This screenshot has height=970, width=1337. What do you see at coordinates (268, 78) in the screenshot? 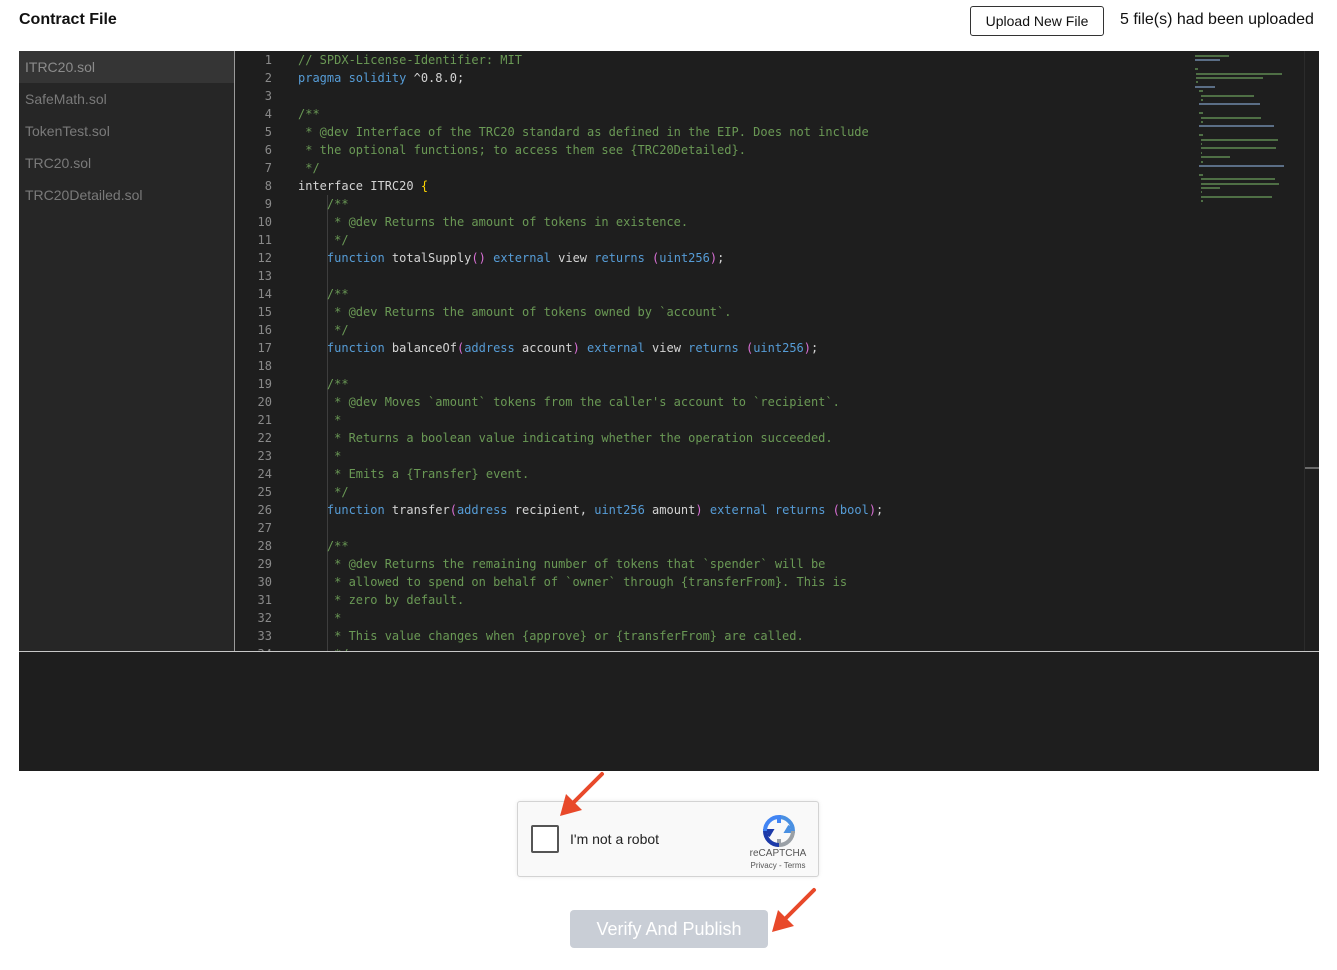
I see `line-number: 2` at bounding box center [268, 78].